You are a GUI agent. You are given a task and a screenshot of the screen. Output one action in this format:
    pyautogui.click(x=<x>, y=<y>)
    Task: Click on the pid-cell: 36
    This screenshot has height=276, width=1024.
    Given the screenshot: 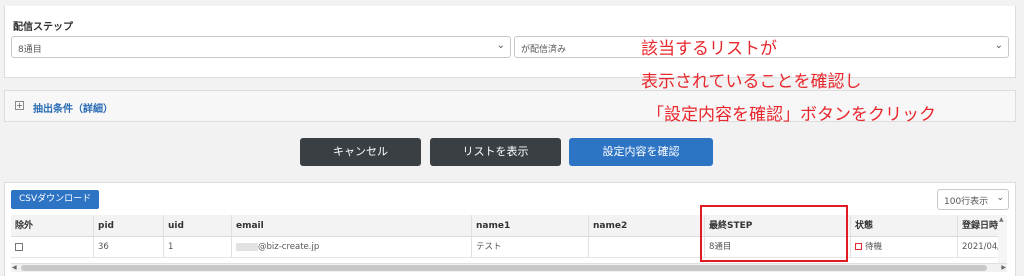 What is the action you would take?
    pyautogui.click(x=129, y=247)
    